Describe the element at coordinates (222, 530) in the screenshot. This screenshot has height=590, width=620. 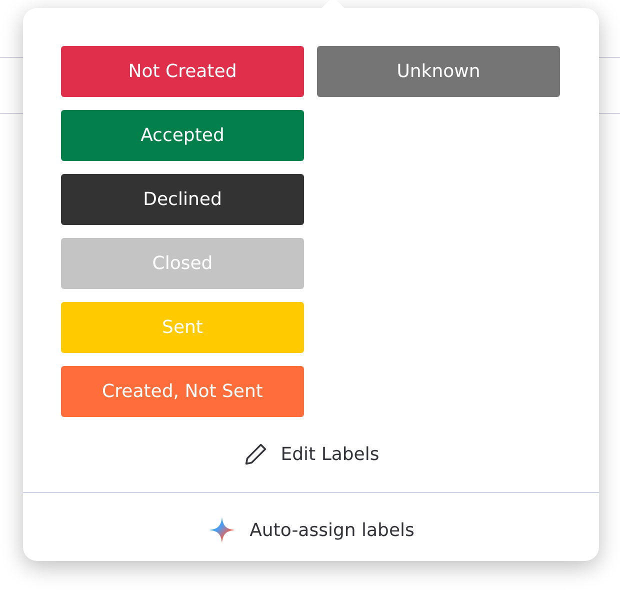
I see `sparkle-icon` at that location.